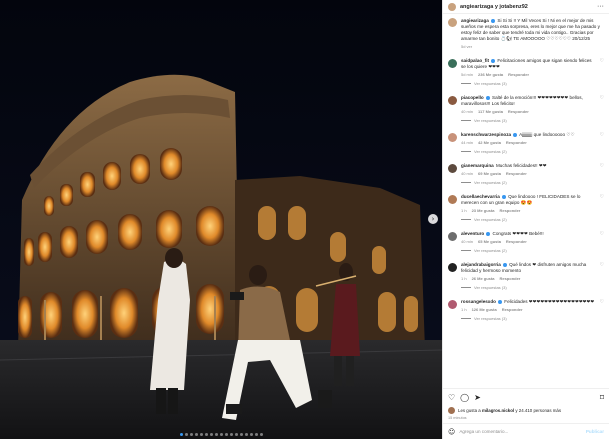  Describe the element at coordinates (521, 165) in the screenshot. I see `comment-text: Muchas felicidades!! ❤❤` at that location.